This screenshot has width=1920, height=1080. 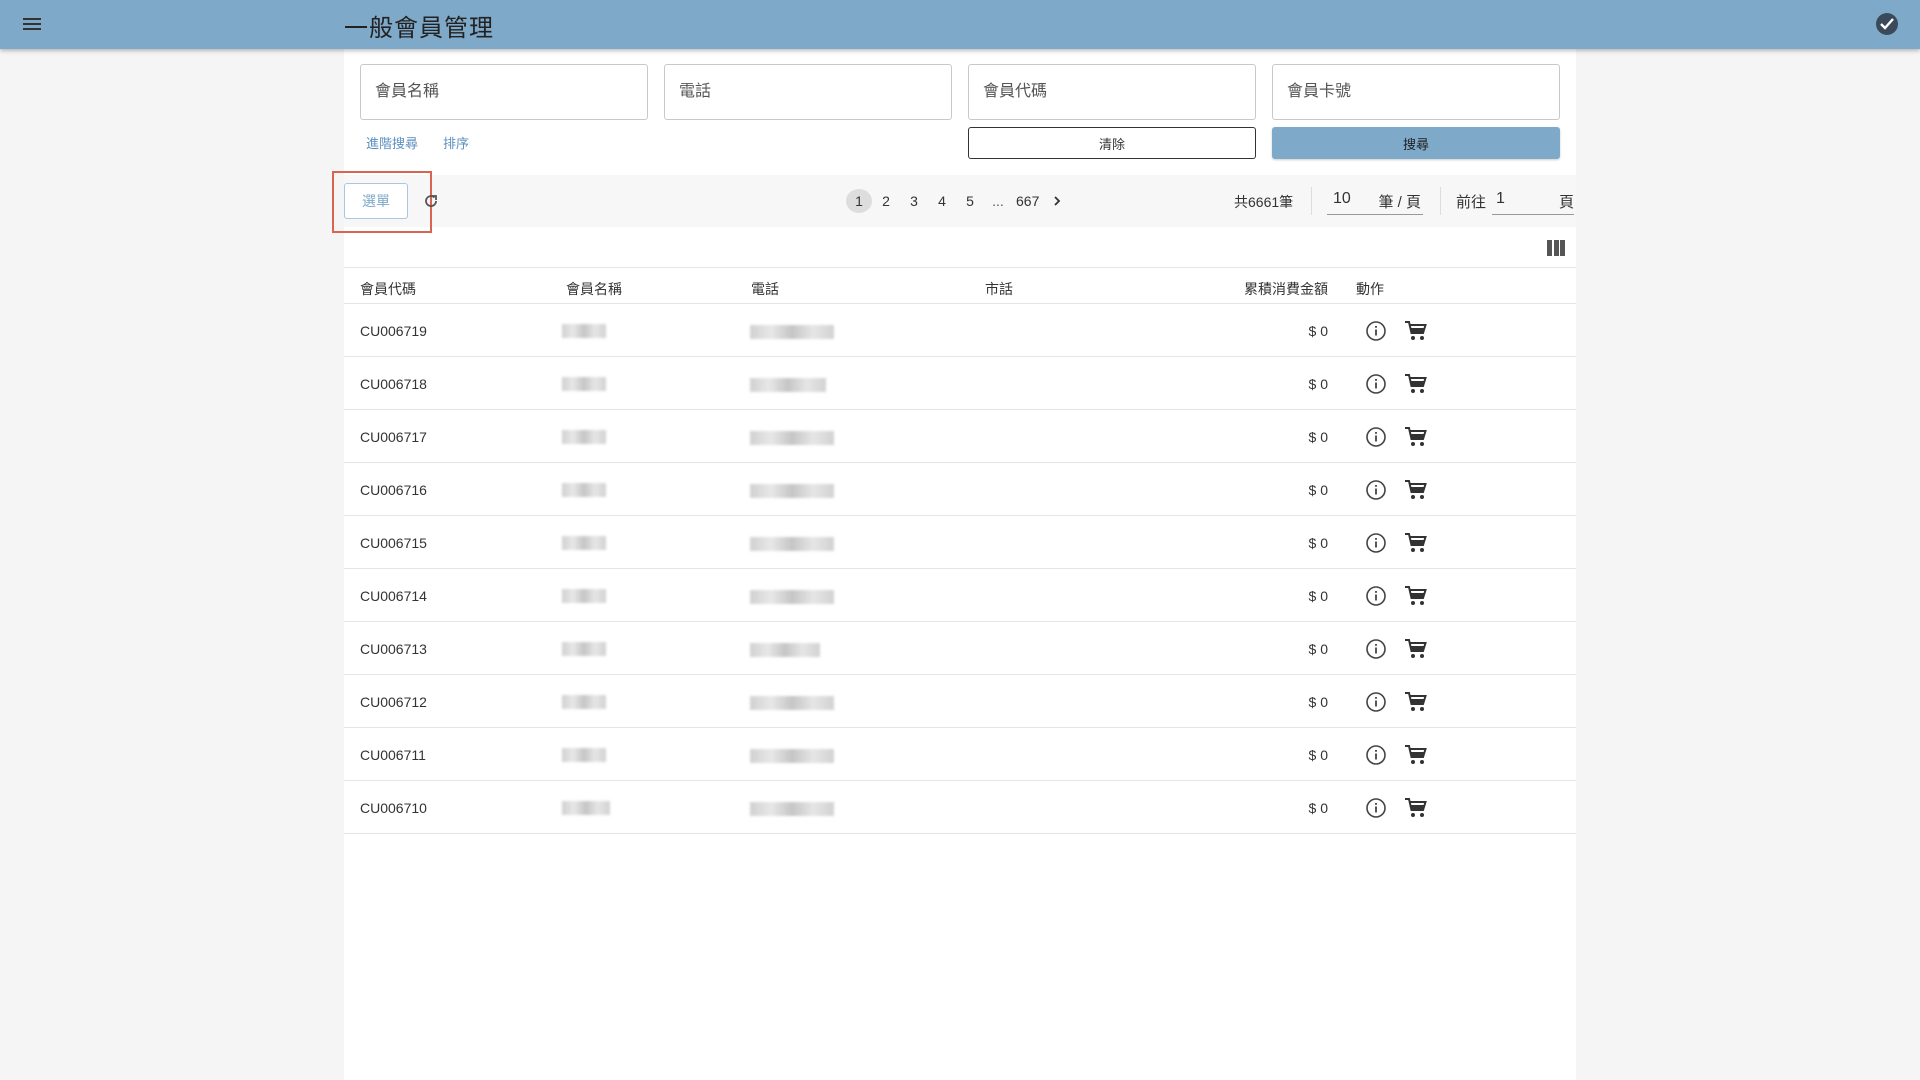 What do you see at coordinates (1416, 143) in the screenshot?
I see `search-button: 搜尋` at bounding box center [1416, 143].